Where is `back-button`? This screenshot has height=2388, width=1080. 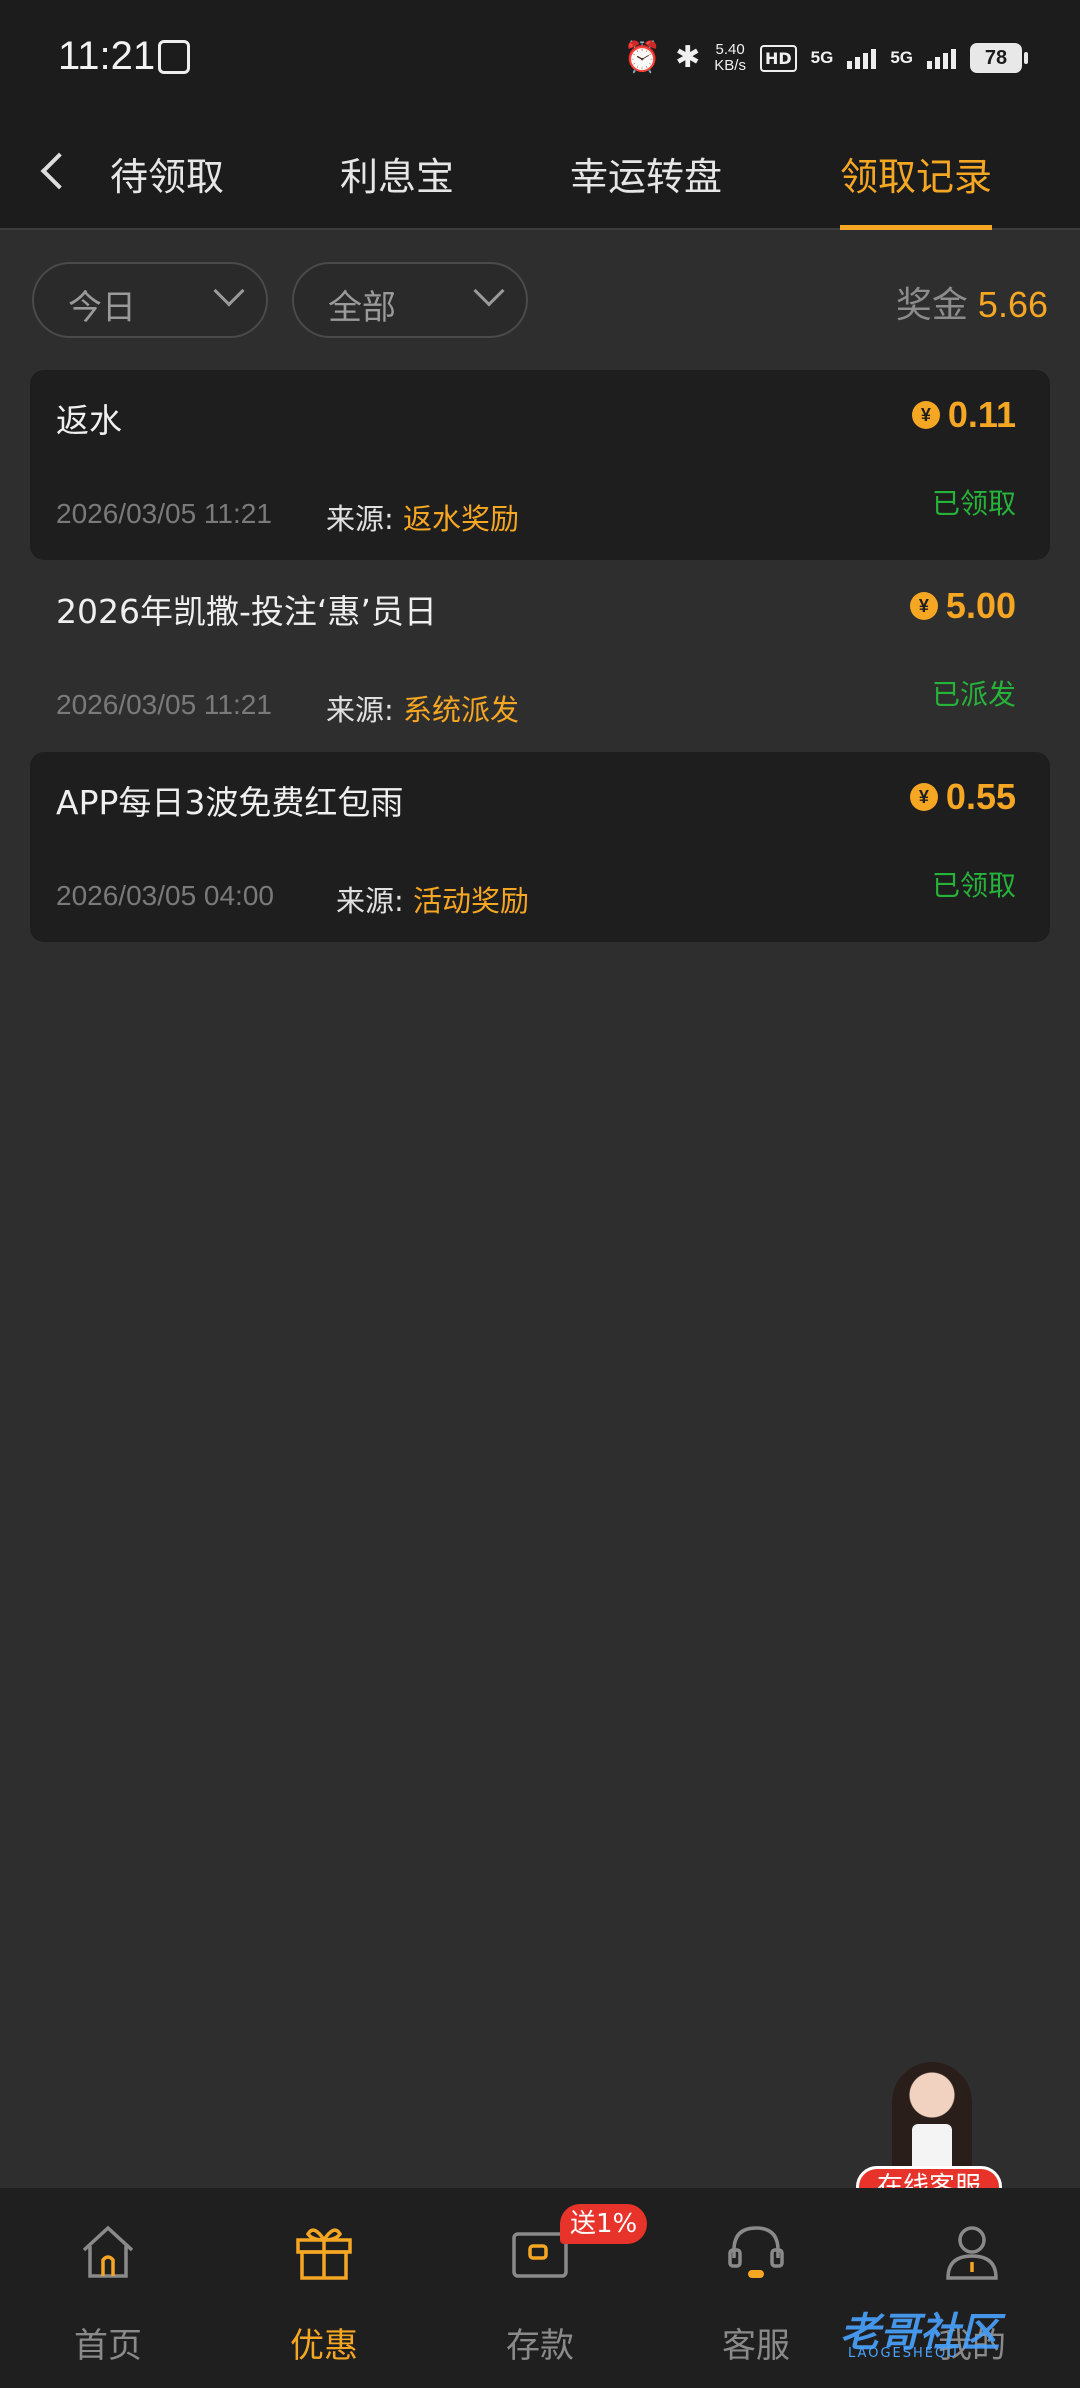
back-button is located at coordinates (56, 171).